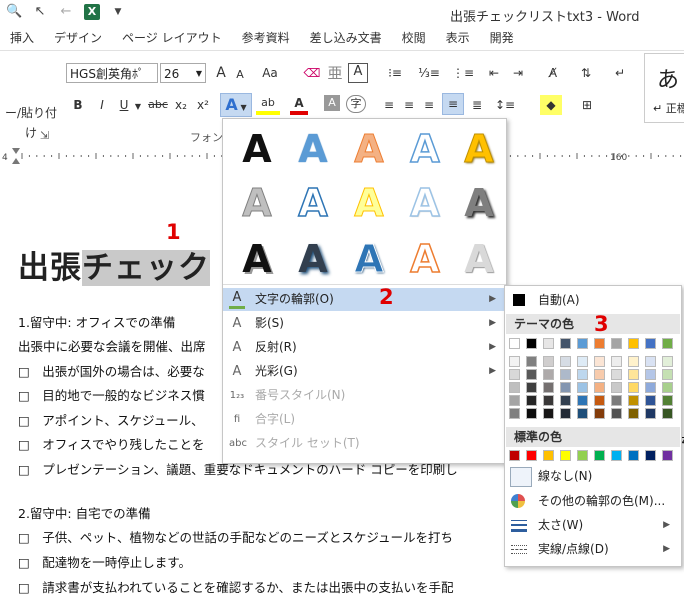 This screenshot has height=596, width=684. I want to click on tab-insert: 挿入, so click(22, 39).